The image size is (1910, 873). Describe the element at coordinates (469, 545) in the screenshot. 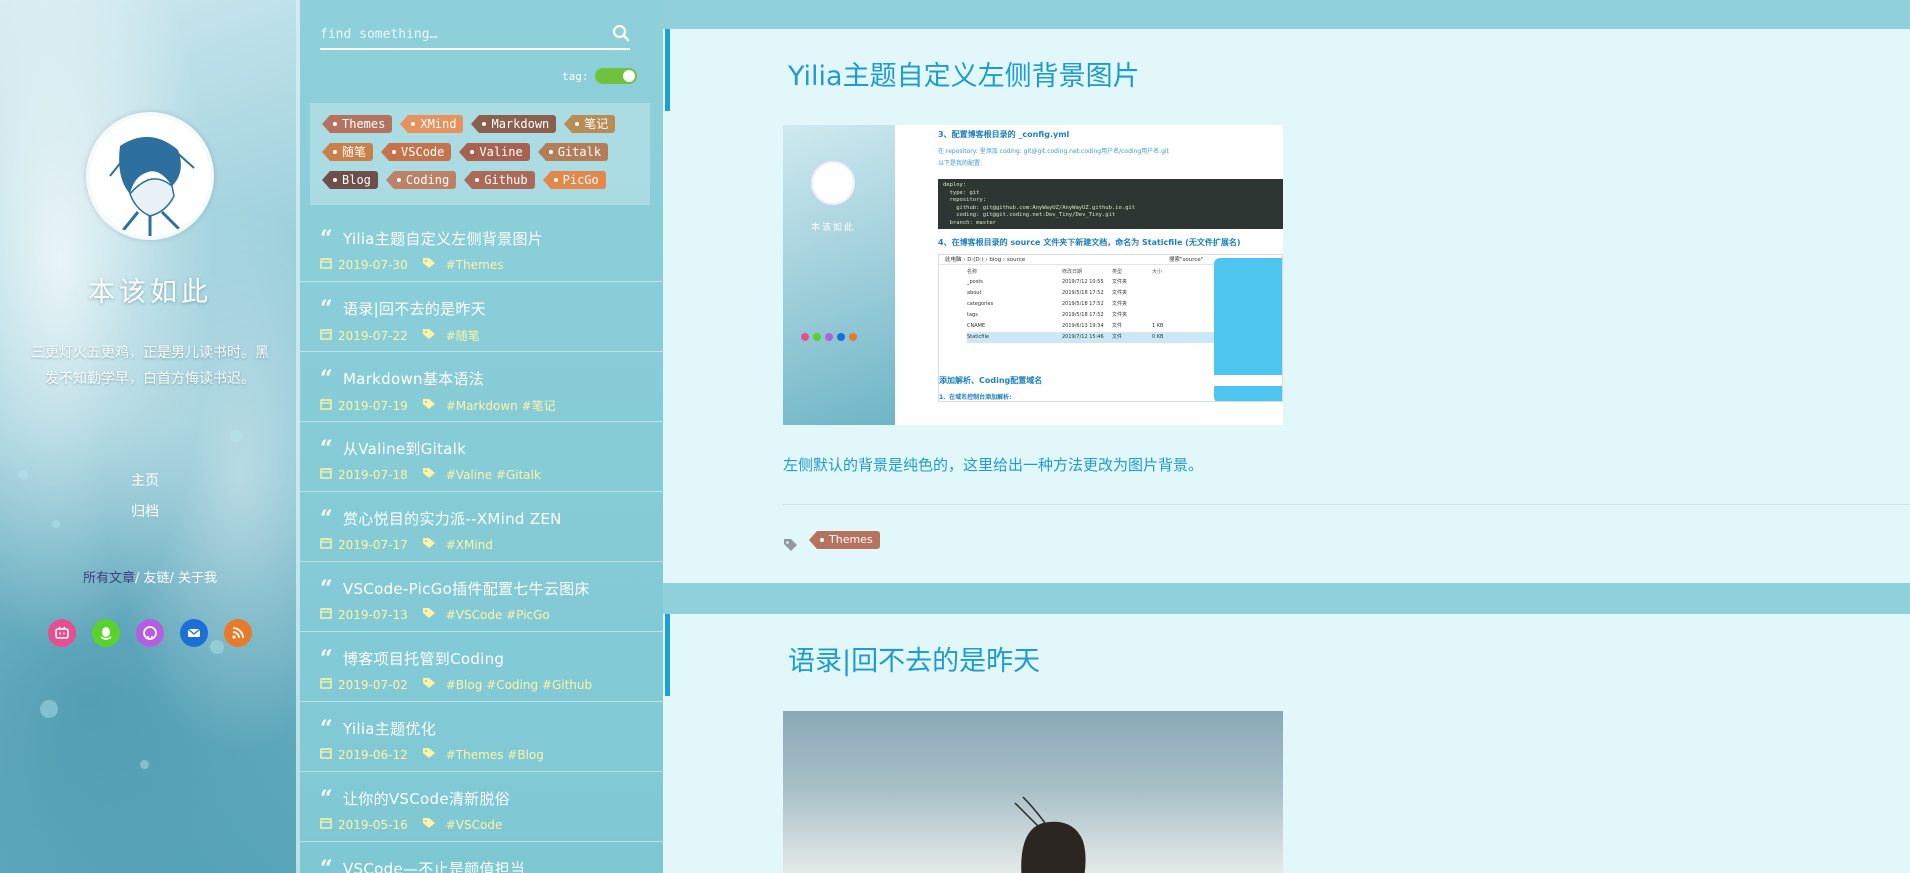

I see `post-tags: #XMind` at that location.